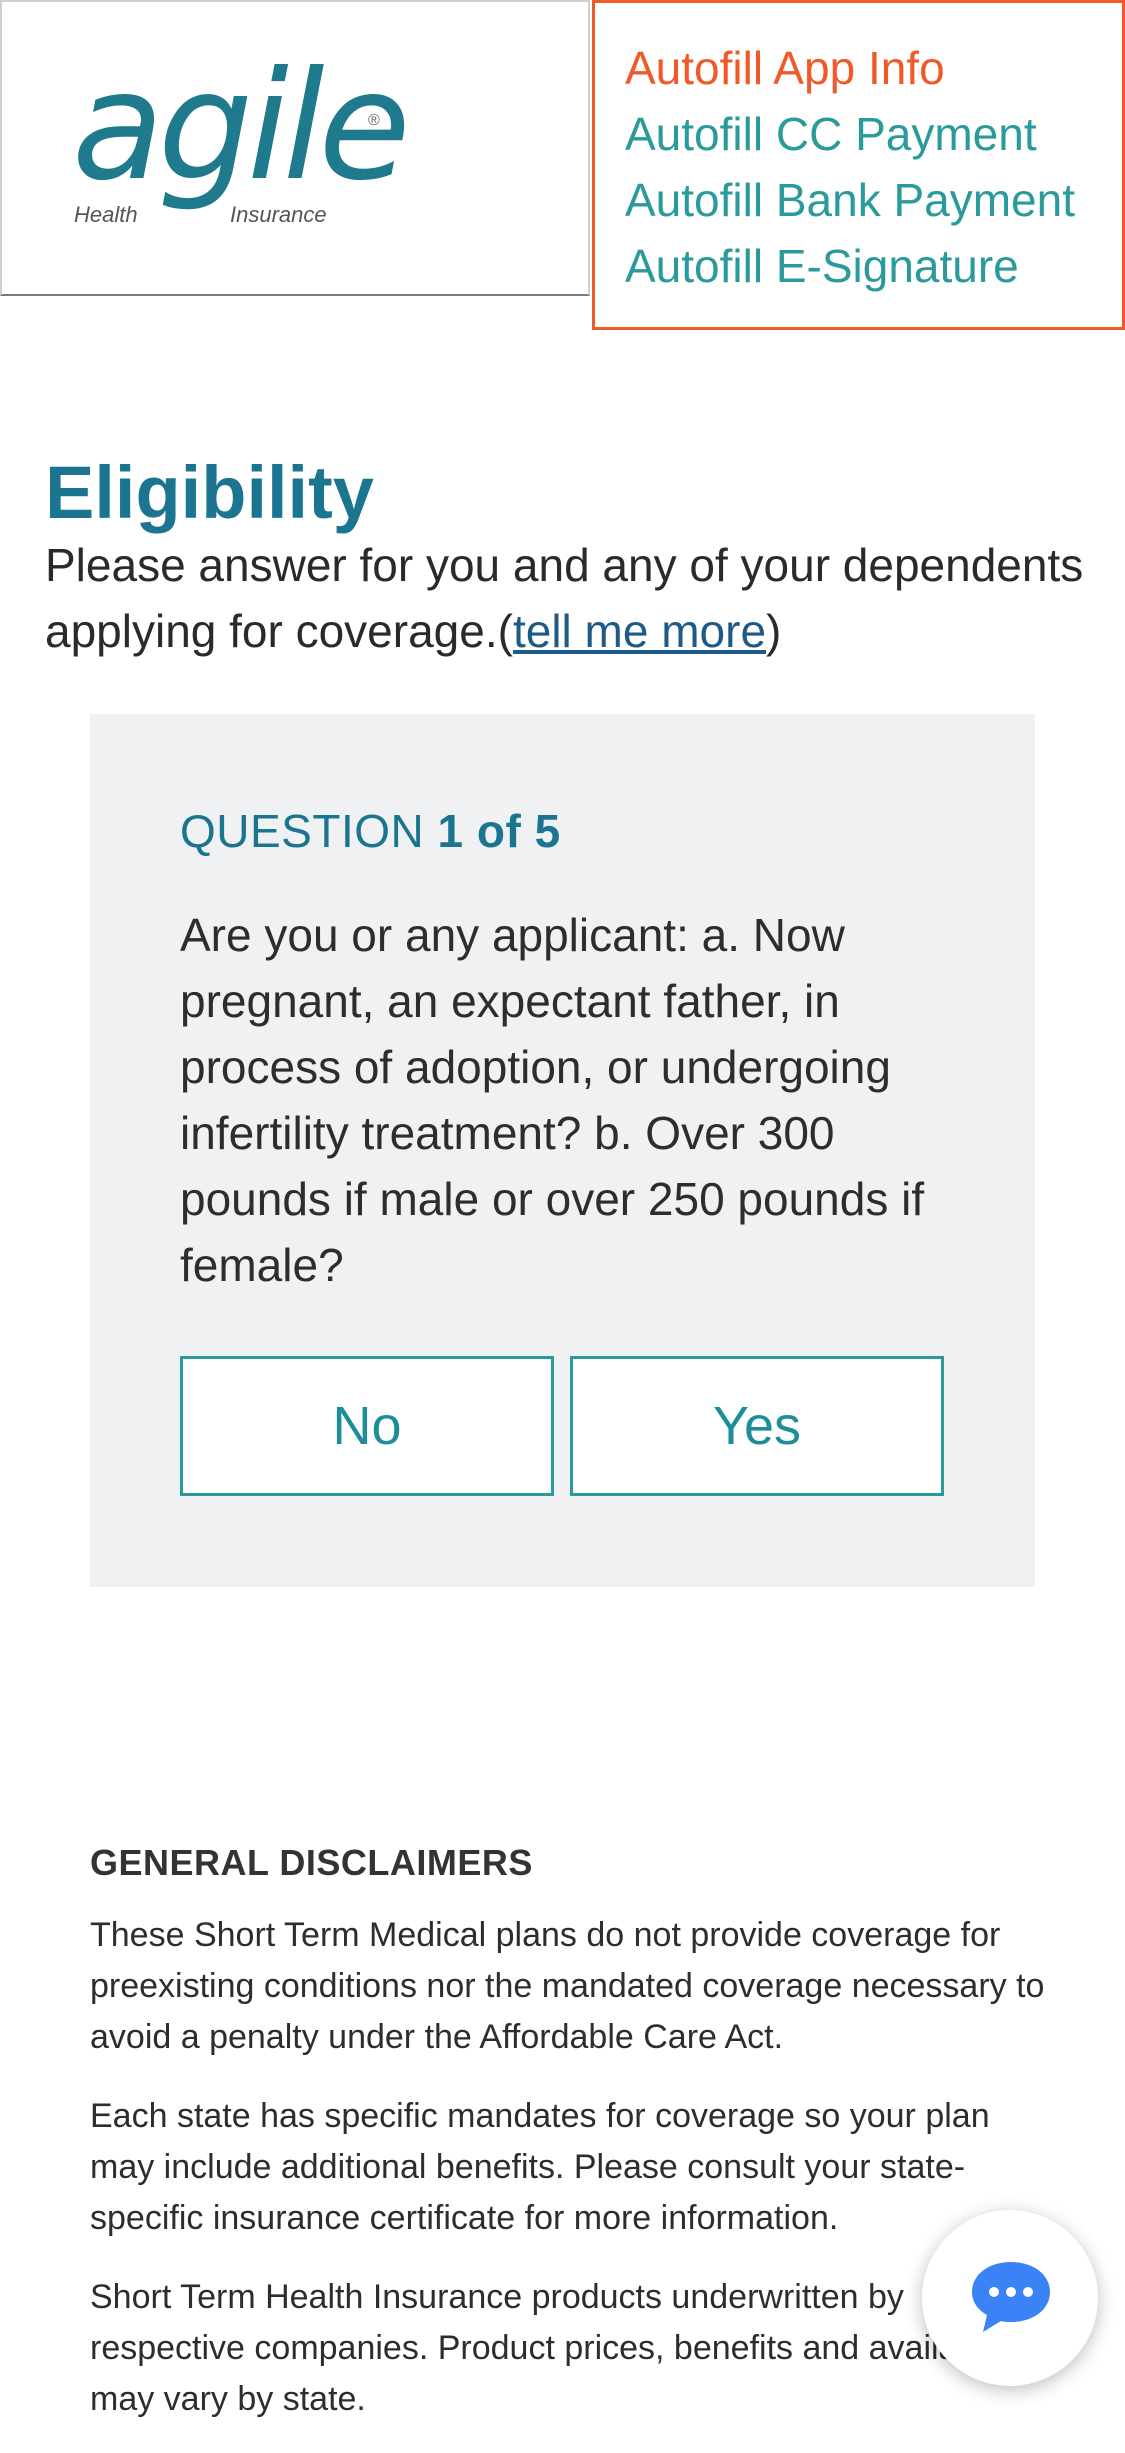 The height and width of the screenshot is (2453, 1125). Describe the element at coordinates (873, 266) in the screenshot. I see `autofill-e-signature-link: Autofill E-Signature` at that location.